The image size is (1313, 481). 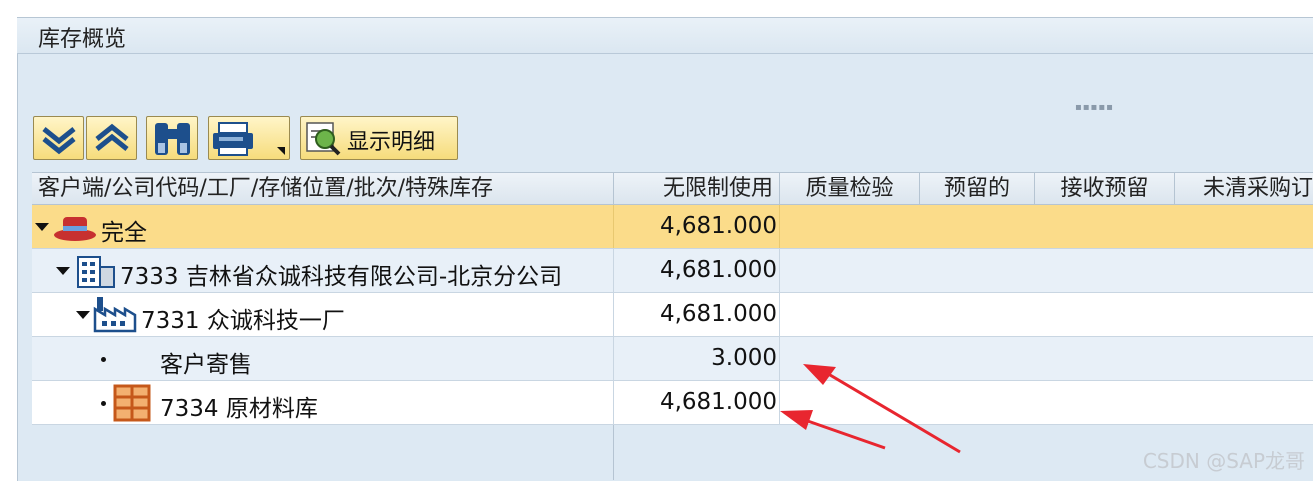 What do you see at coordinates (1223, 461) in the screenshot?
I see `watermark: CSDN @SAP龙哥` at bounding box center [1223, 461].